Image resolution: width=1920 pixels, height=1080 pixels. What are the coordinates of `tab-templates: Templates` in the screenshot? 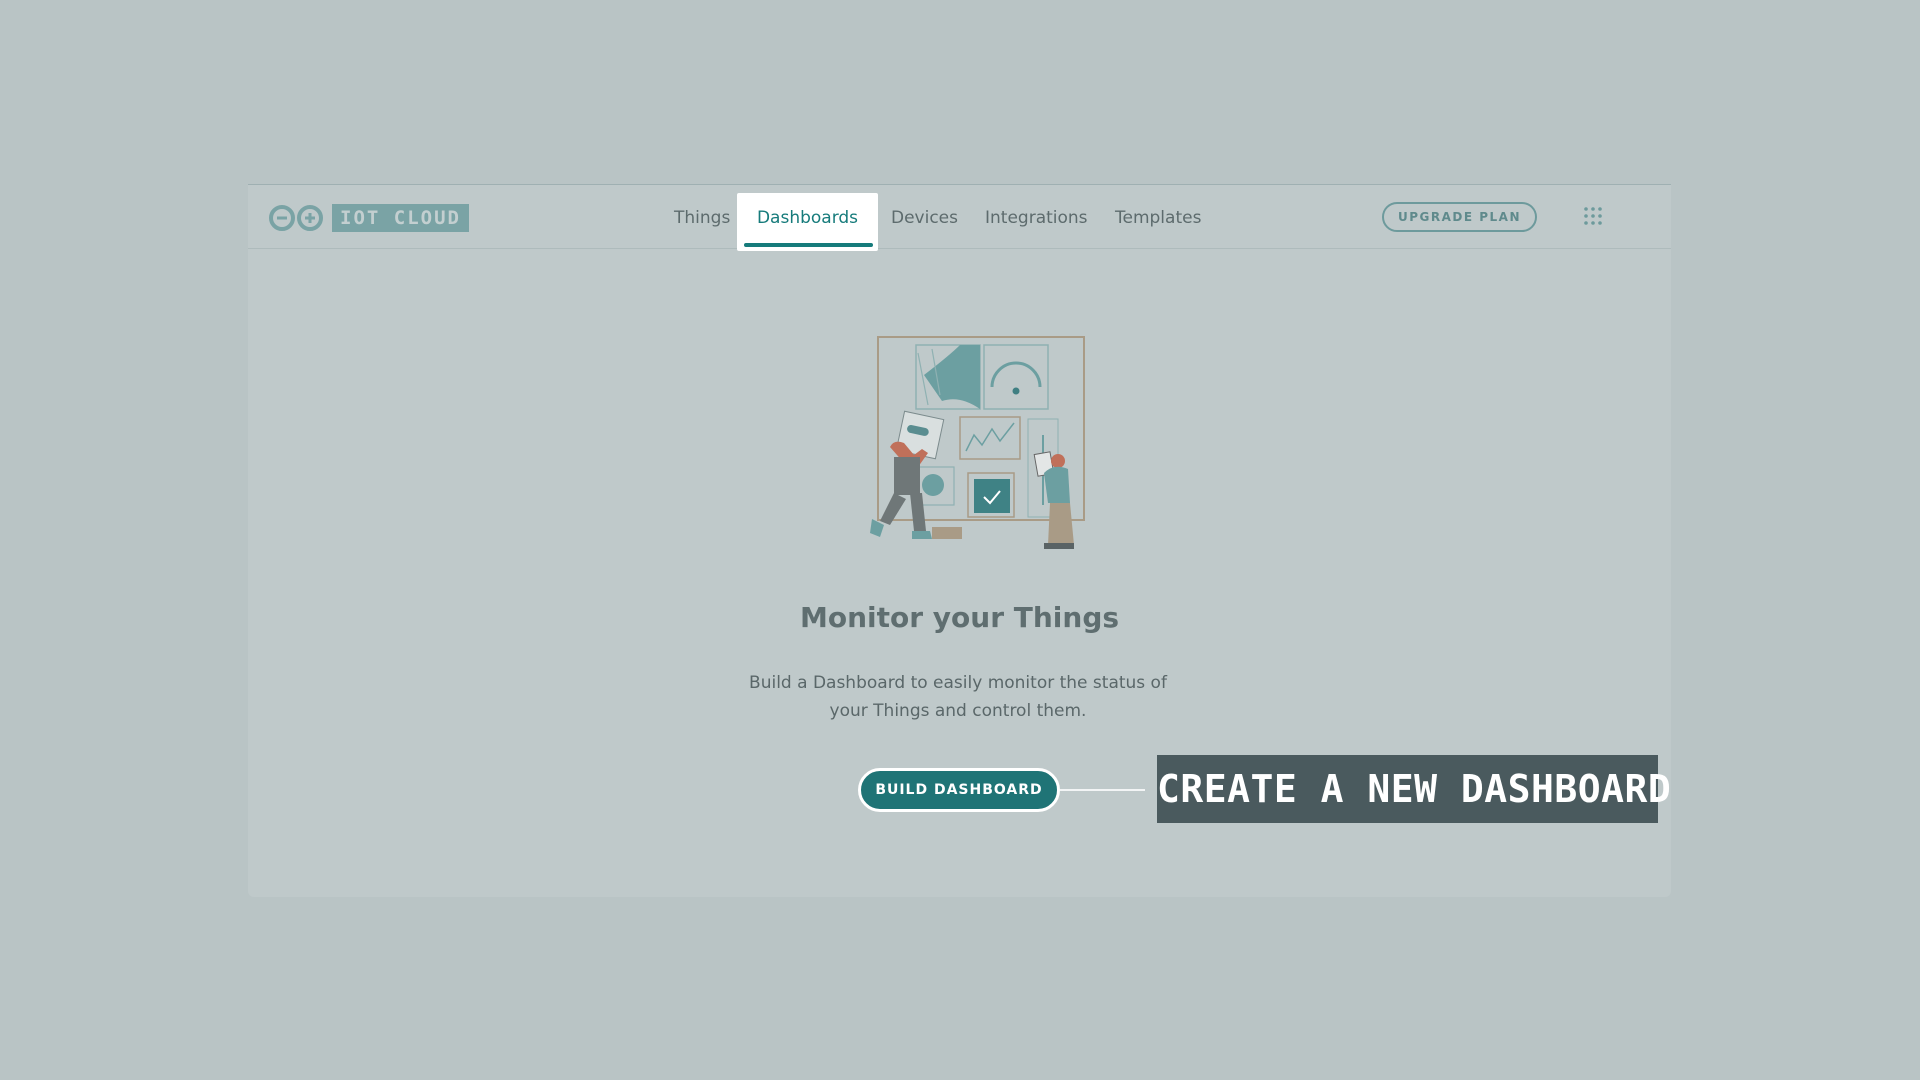 It's located at (1158, 219).